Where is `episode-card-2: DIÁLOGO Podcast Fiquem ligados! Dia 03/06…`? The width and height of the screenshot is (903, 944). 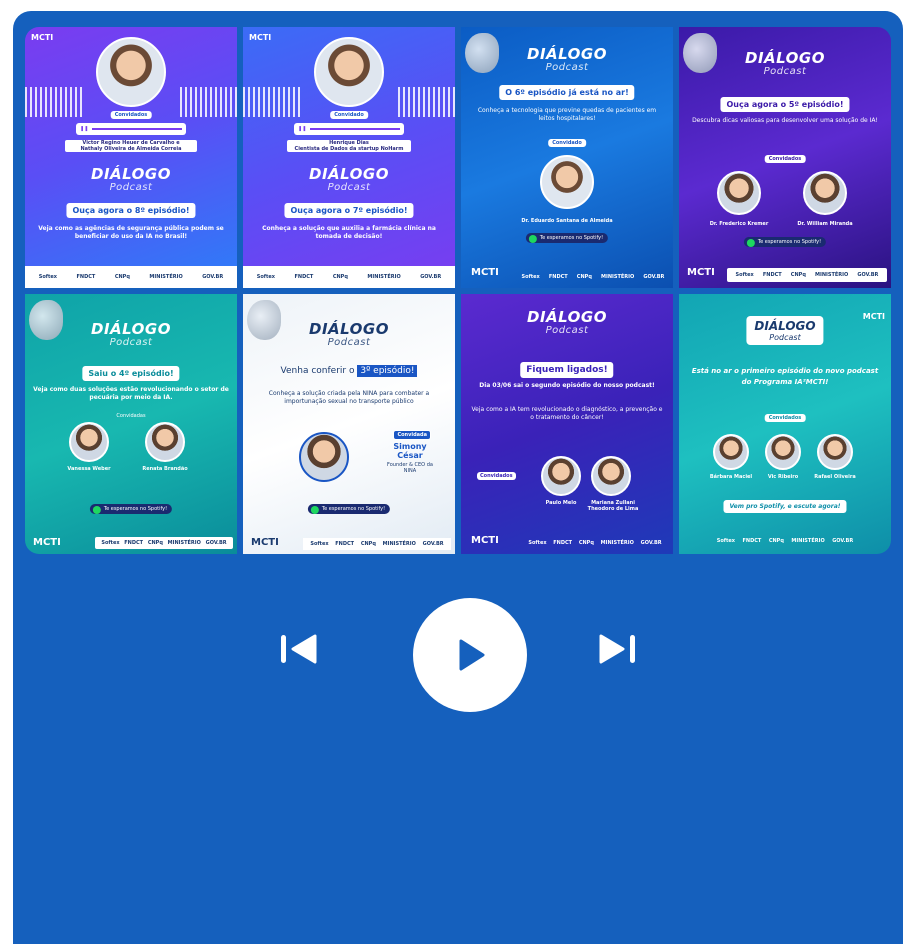 episode-card-2: DIÁLOGO Podcast Fiquem ligados! Dia 03/06… is located at coordinates (567, 423).